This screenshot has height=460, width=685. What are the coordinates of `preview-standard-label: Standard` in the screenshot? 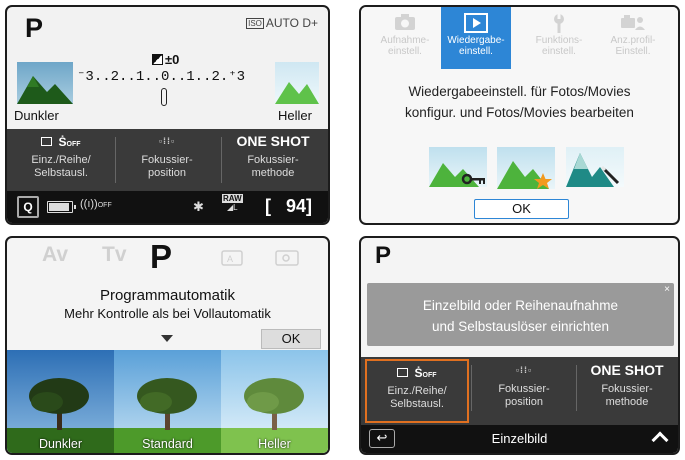 It's located at (167, 444).